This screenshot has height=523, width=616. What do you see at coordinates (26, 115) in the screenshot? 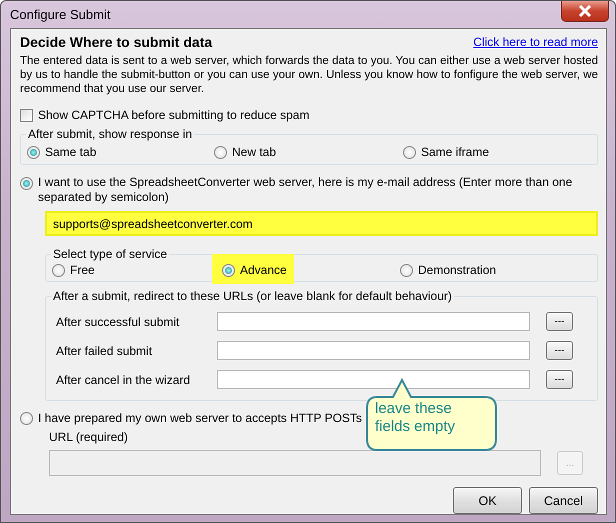
I see `checkbox` at bounding box center [26, 115].